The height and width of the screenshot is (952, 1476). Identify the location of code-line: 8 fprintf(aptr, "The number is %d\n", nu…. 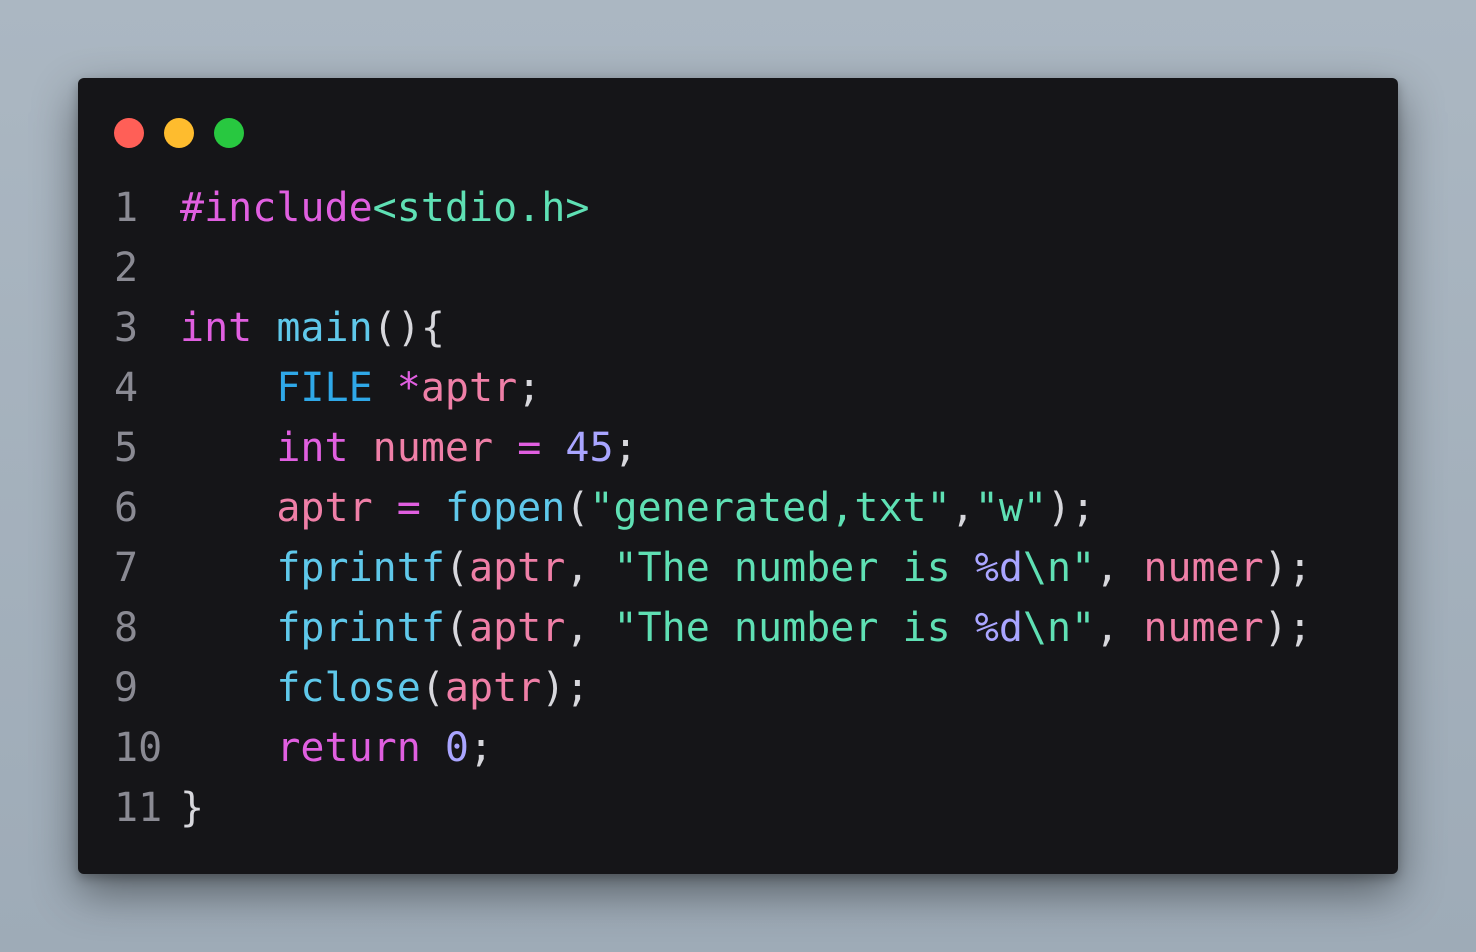
(738, 628).